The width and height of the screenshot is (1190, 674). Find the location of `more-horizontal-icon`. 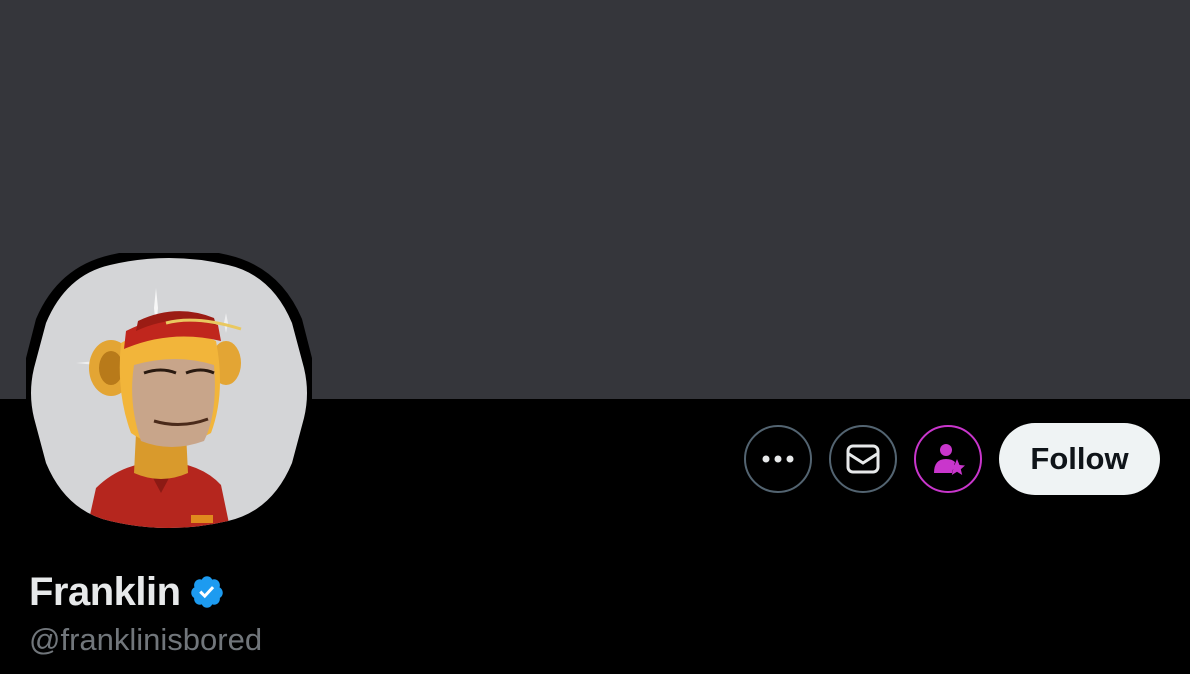

more-horizontal-icon is located at coordinates (778, 459).